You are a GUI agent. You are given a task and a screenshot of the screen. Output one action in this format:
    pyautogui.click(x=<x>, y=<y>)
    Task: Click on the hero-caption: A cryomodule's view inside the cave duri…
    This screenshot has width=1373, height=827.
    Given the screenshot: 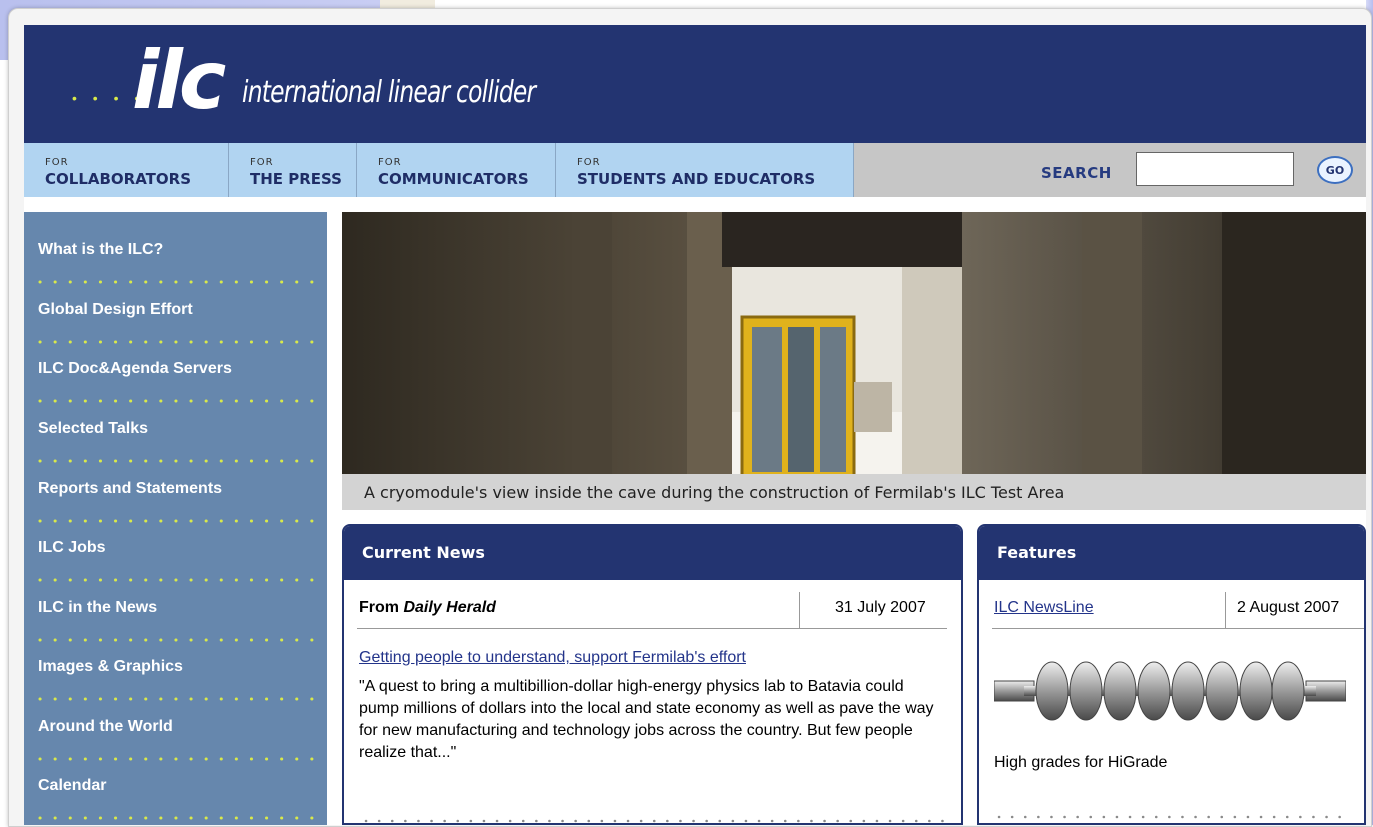 What is the action you would take?
    pyautogui.click(x=854, y=492)
    